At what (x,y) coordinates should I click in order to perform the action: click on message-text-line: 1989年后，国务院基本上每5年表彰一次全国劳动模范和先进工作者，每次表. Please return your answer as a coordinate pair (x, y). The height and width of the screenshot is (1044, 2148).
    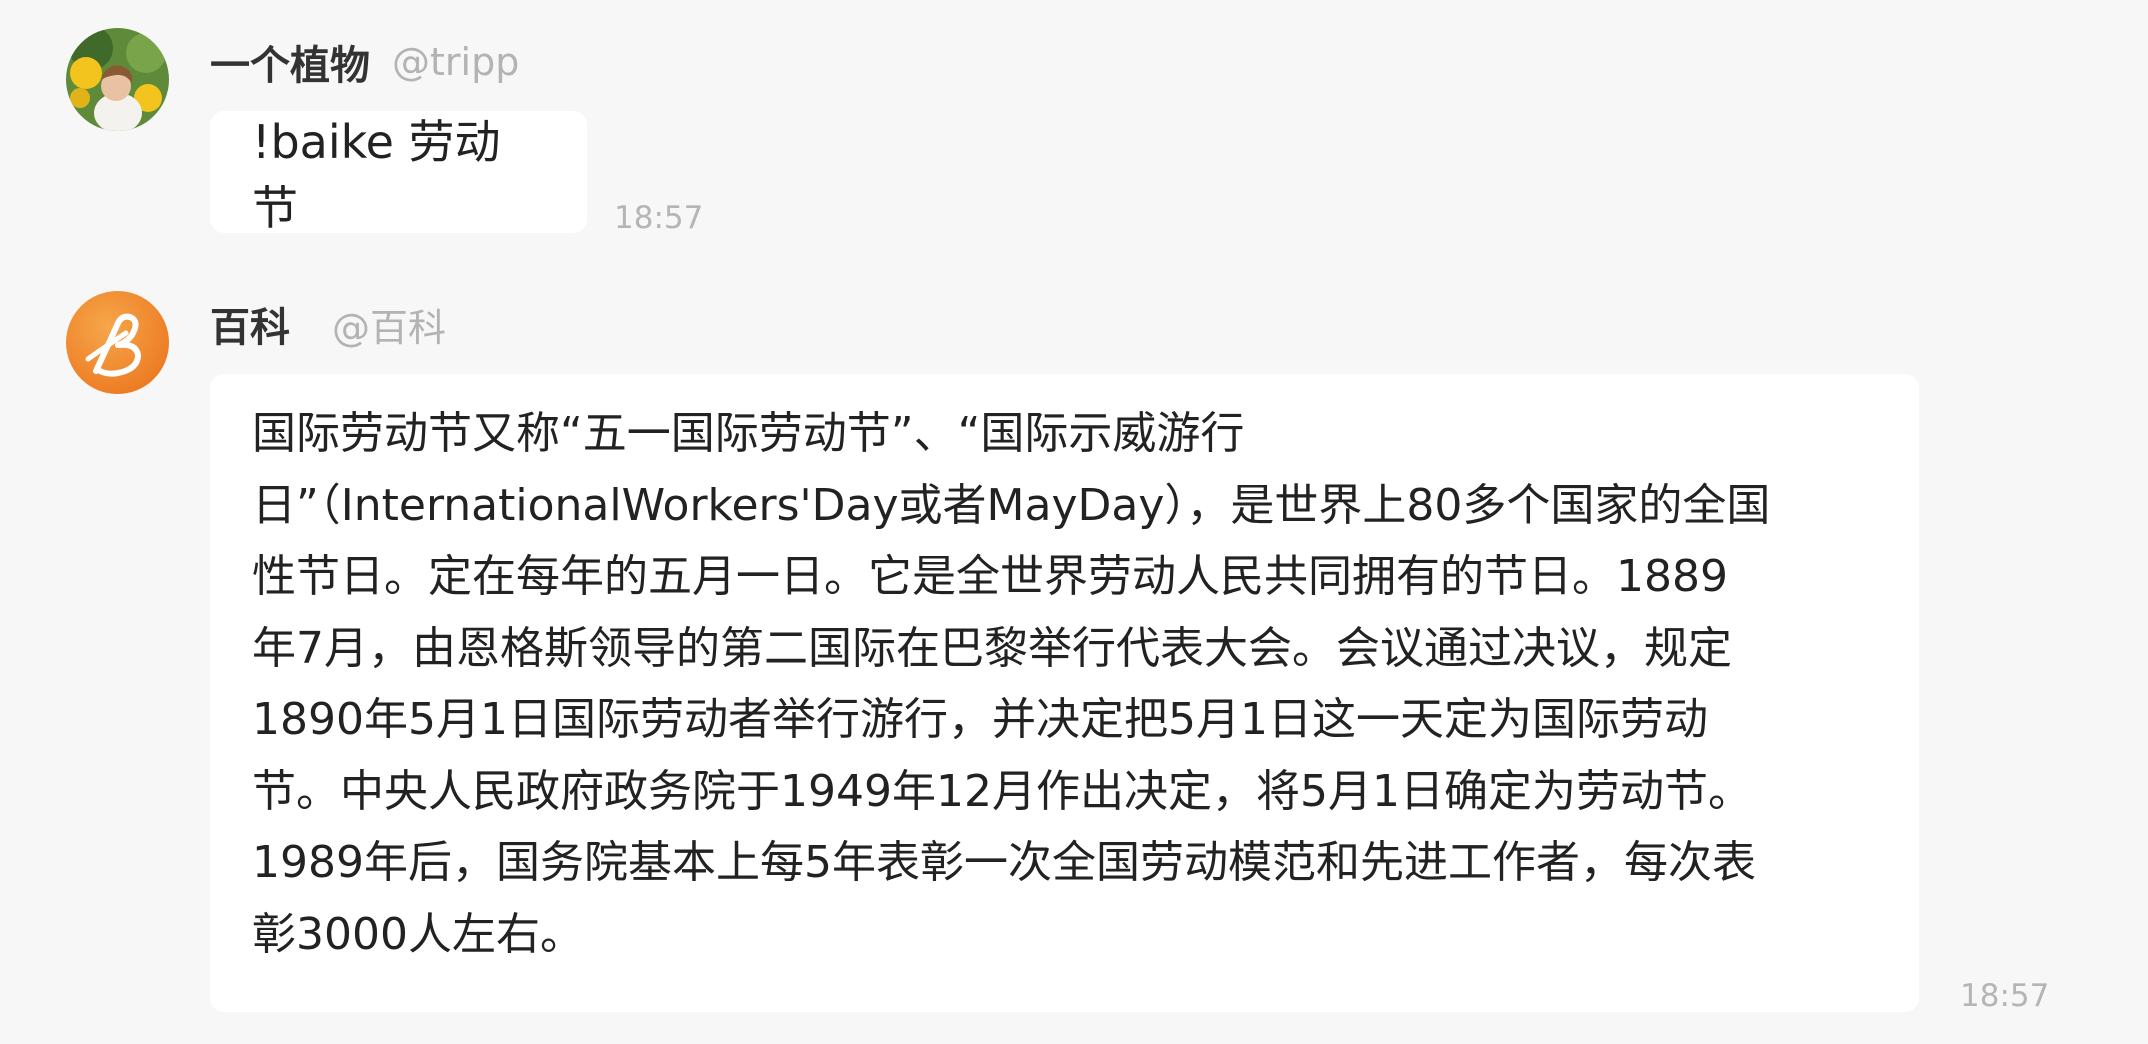
    Looking at the image, I should click on (1004, 862).